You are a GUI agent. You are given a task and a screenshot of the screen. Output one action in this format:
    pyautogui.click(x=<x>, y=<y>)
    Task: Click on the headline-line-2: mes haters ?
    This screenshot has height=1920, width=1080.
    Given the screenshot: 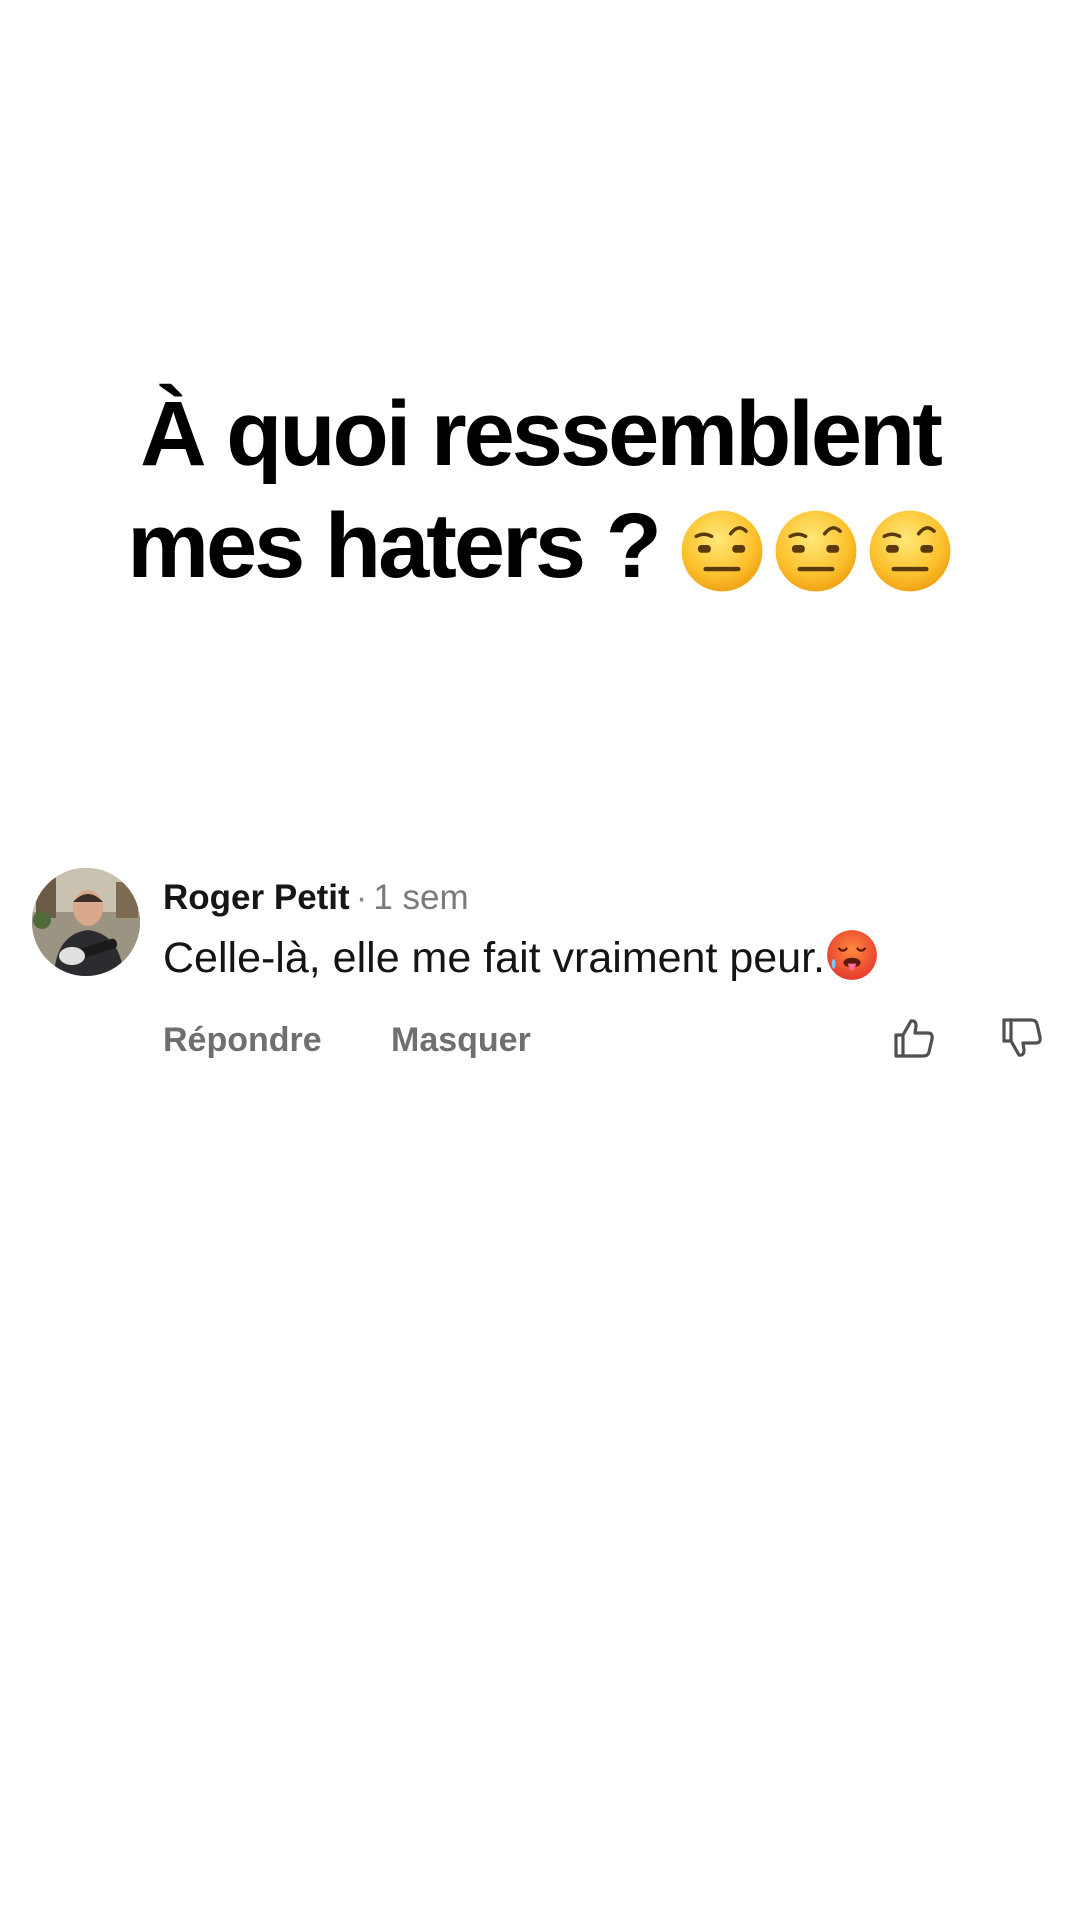 What is the action you would take?
    pyautogui.click(x=540, y=549)
    